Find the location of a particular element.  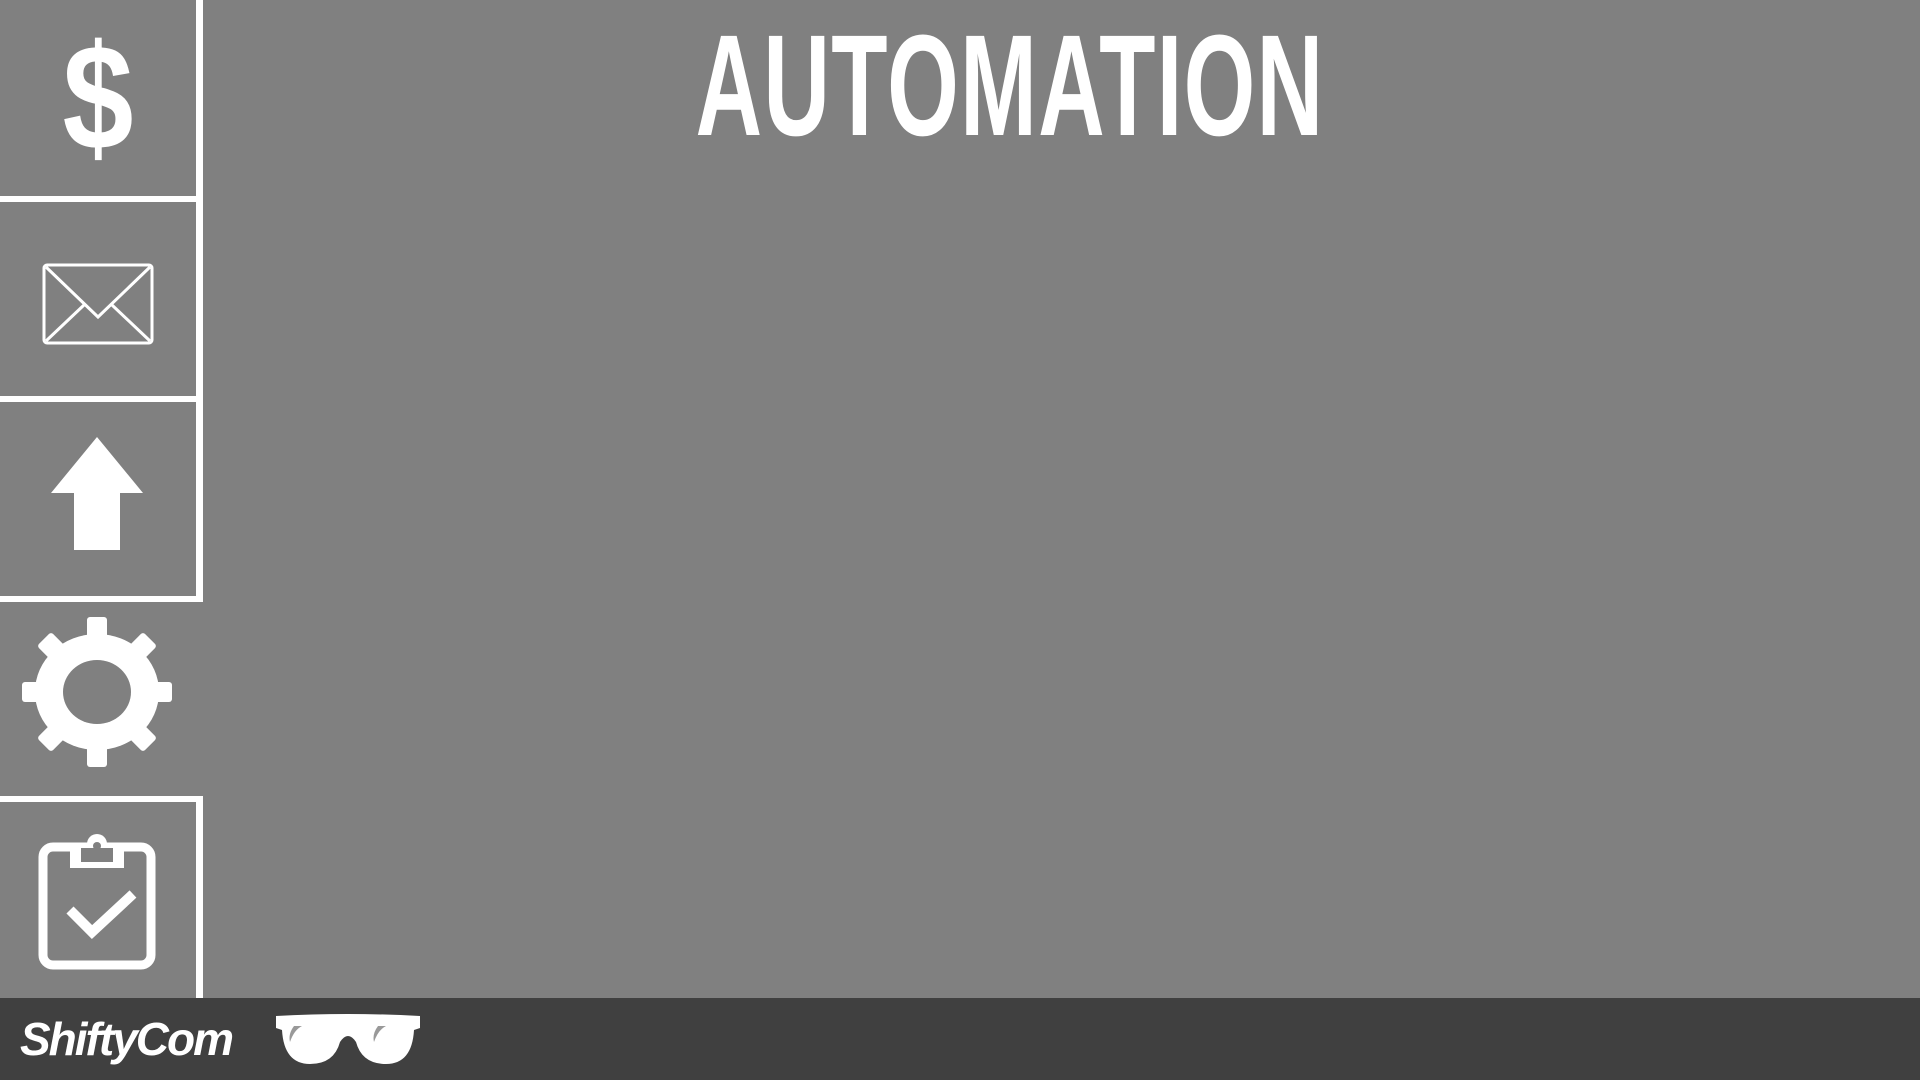

sidebar-item-settings is located at coordinates (98, 699).